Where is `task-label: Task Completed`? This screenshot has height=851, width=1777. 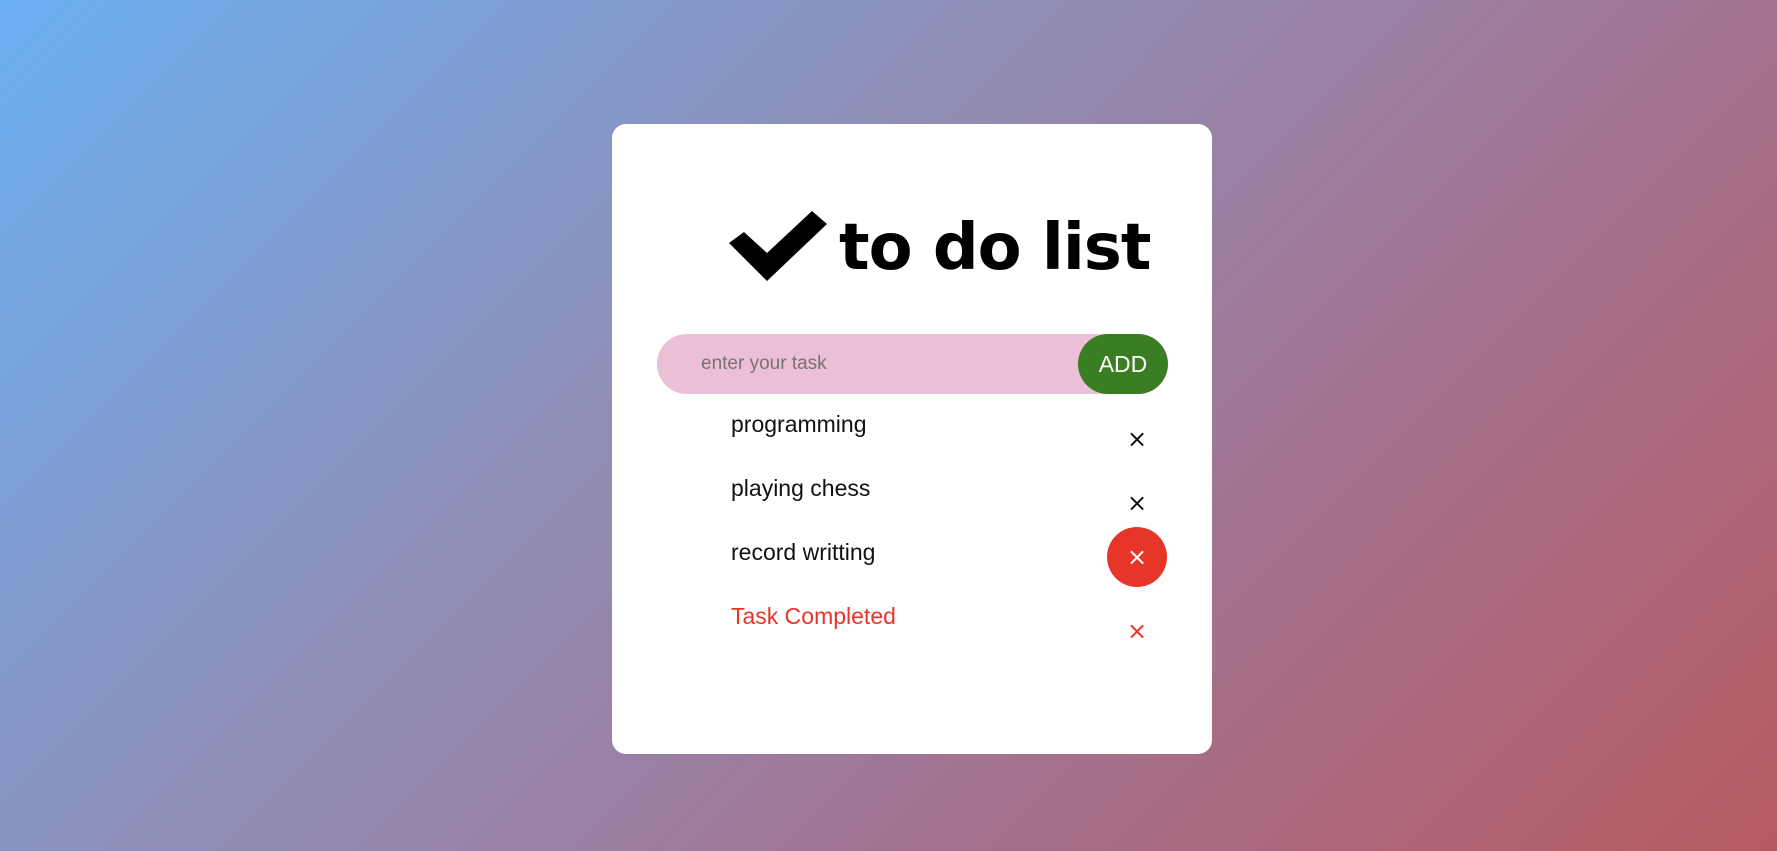 task-label: Task Completed is located at coordinates (813, 616).